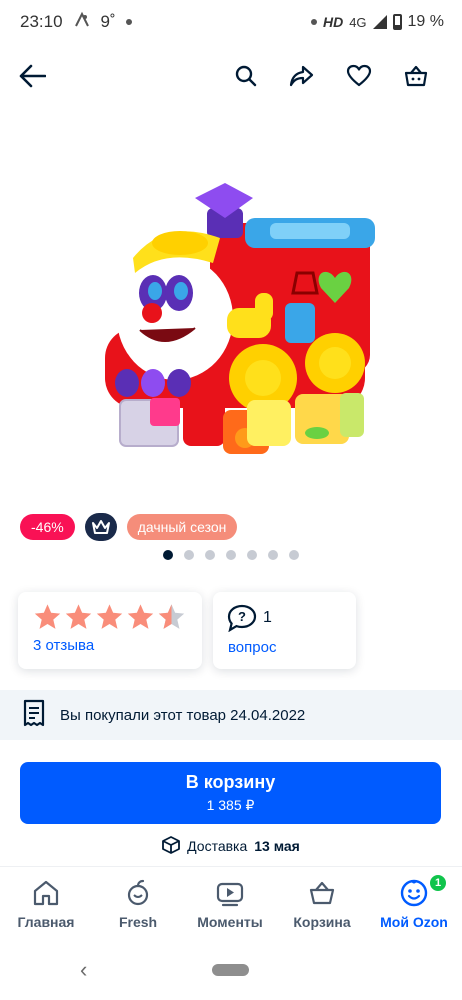 The image size is (462, 1000). I want to click on tab-my-ozon: 1 Мой Ozon, so click(414, 901).